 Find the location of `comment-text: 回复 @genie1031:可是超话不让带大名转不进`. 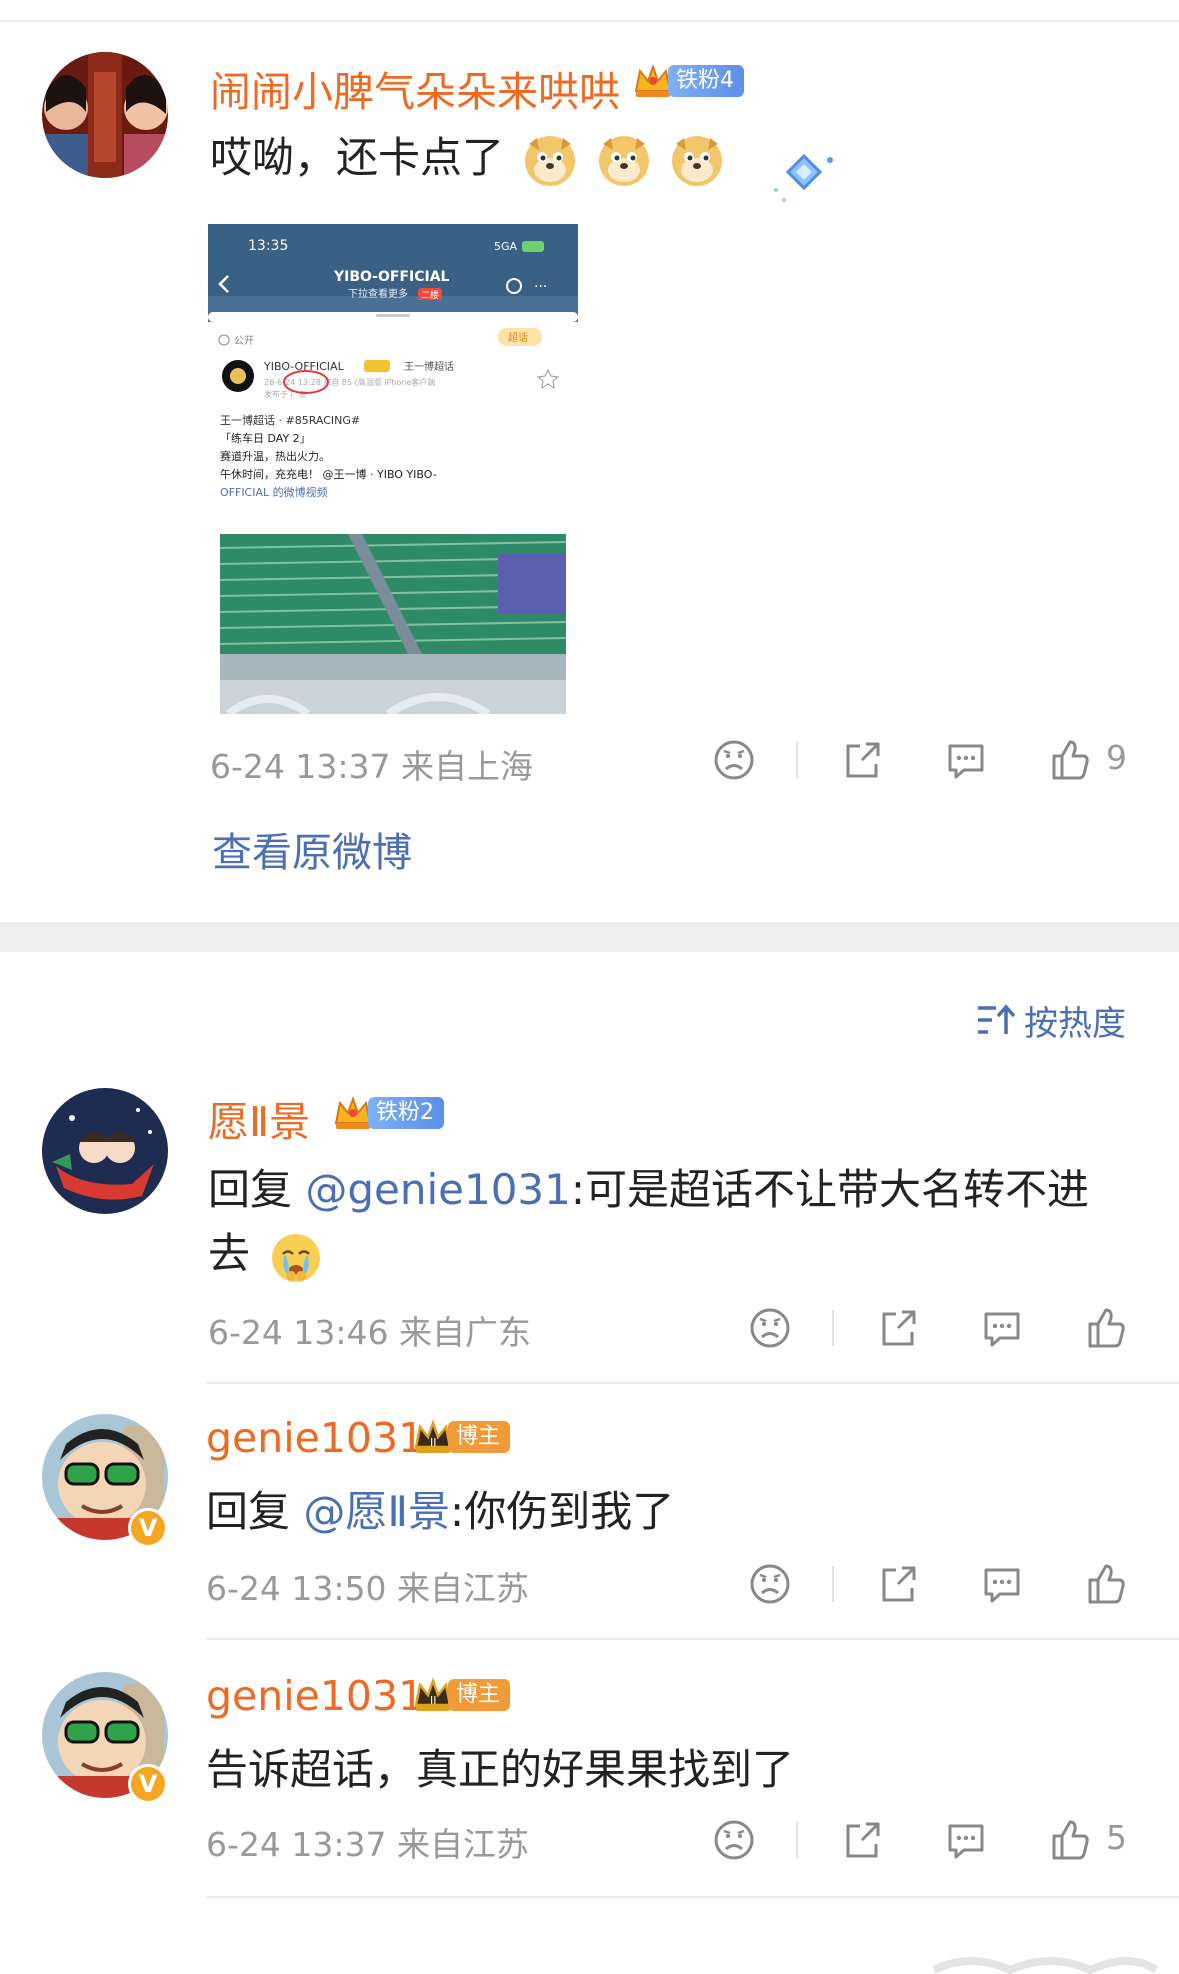

comment-text: 回复 @genie1031:可是超话不让带大名转不进 is located at coordinates (648, 1190).